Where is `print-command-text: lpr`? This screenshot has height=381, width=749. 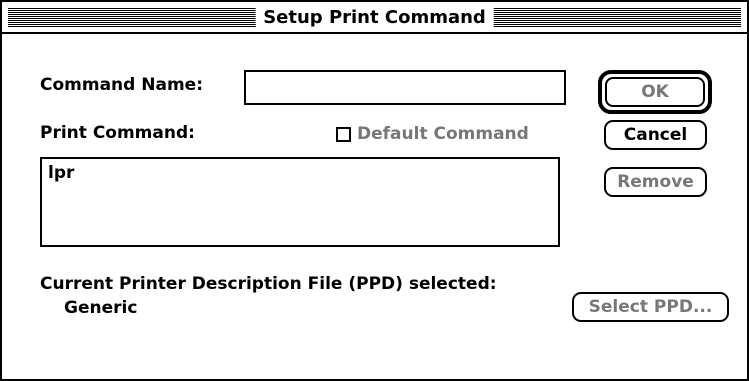
print-command-text: lpr is located at coordinates (300, 173).